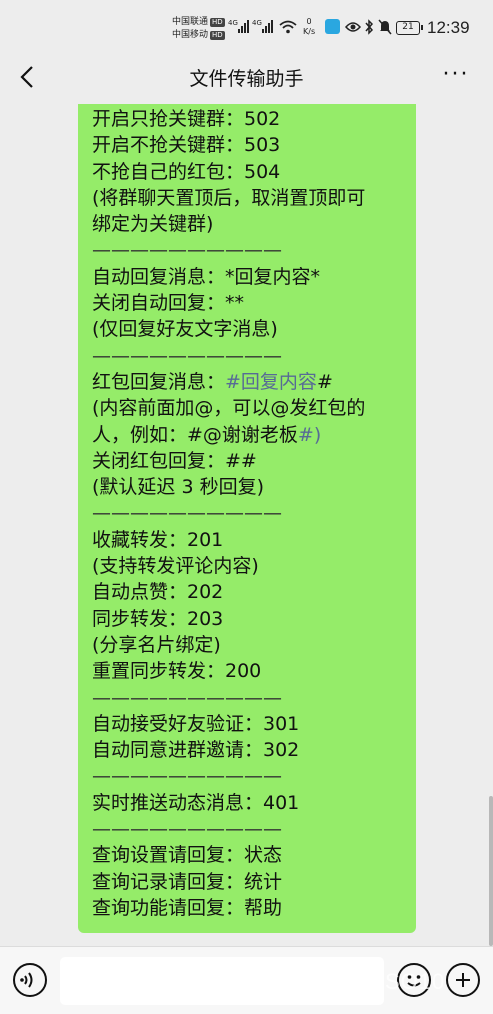 This screenshot has height=1014, width=493. I want to click on message-input, so click(222, 981).